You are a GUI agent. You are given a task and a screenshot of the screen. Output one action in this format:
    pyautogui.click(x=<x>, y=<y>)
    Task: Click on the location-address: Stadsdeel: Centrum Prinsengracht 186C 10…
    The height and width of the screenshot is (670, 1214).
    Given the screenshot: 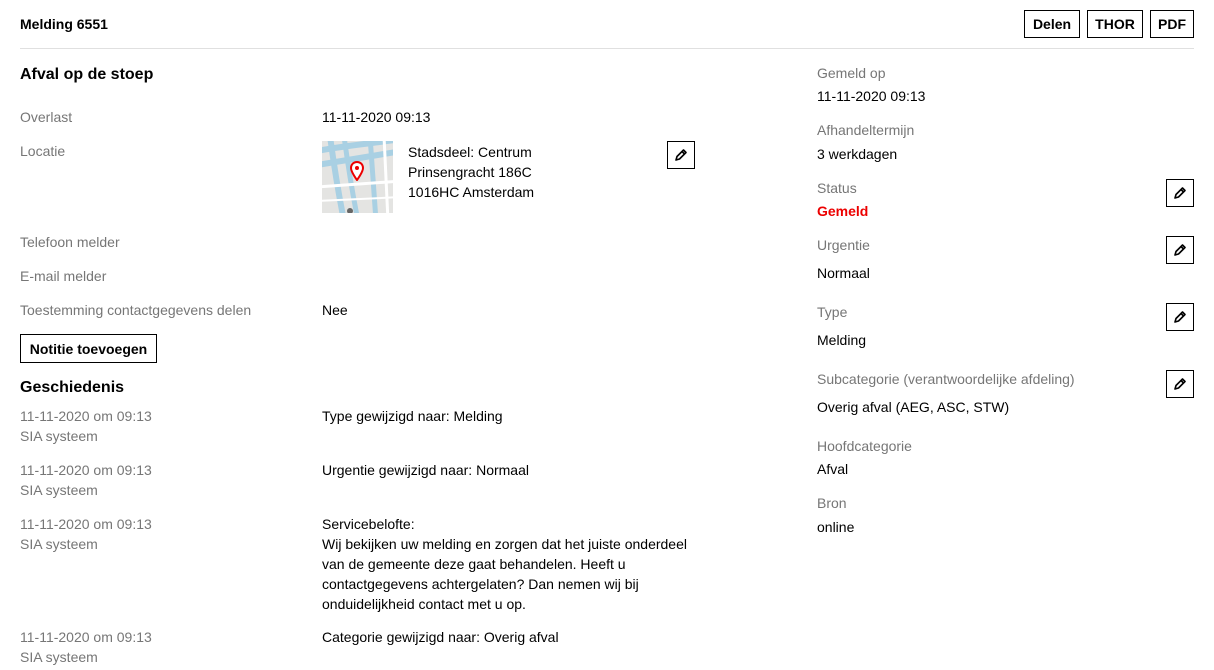 What is the action you would take?
    pyautogui.click(x=471, y=172)
    